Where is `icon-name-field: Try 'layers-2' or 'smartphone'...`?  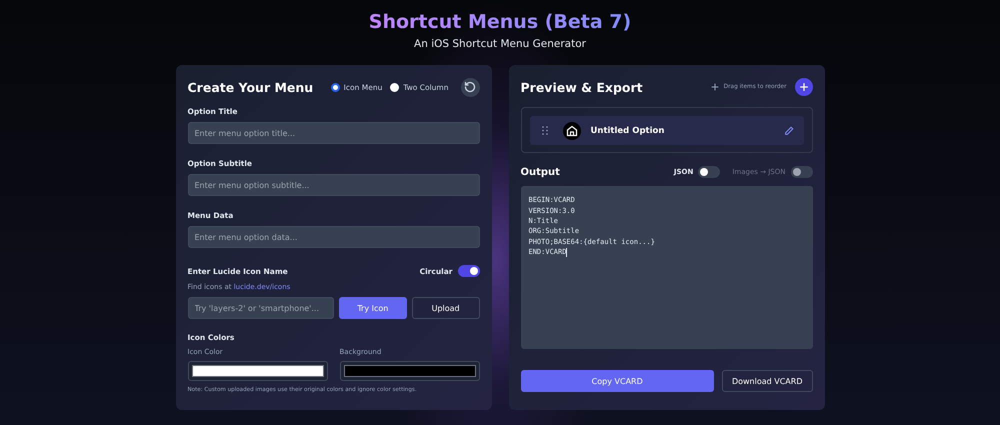
icon-name-field: Try 'layers-2' or 'smartphone'... is located at coordinates (261, 308).